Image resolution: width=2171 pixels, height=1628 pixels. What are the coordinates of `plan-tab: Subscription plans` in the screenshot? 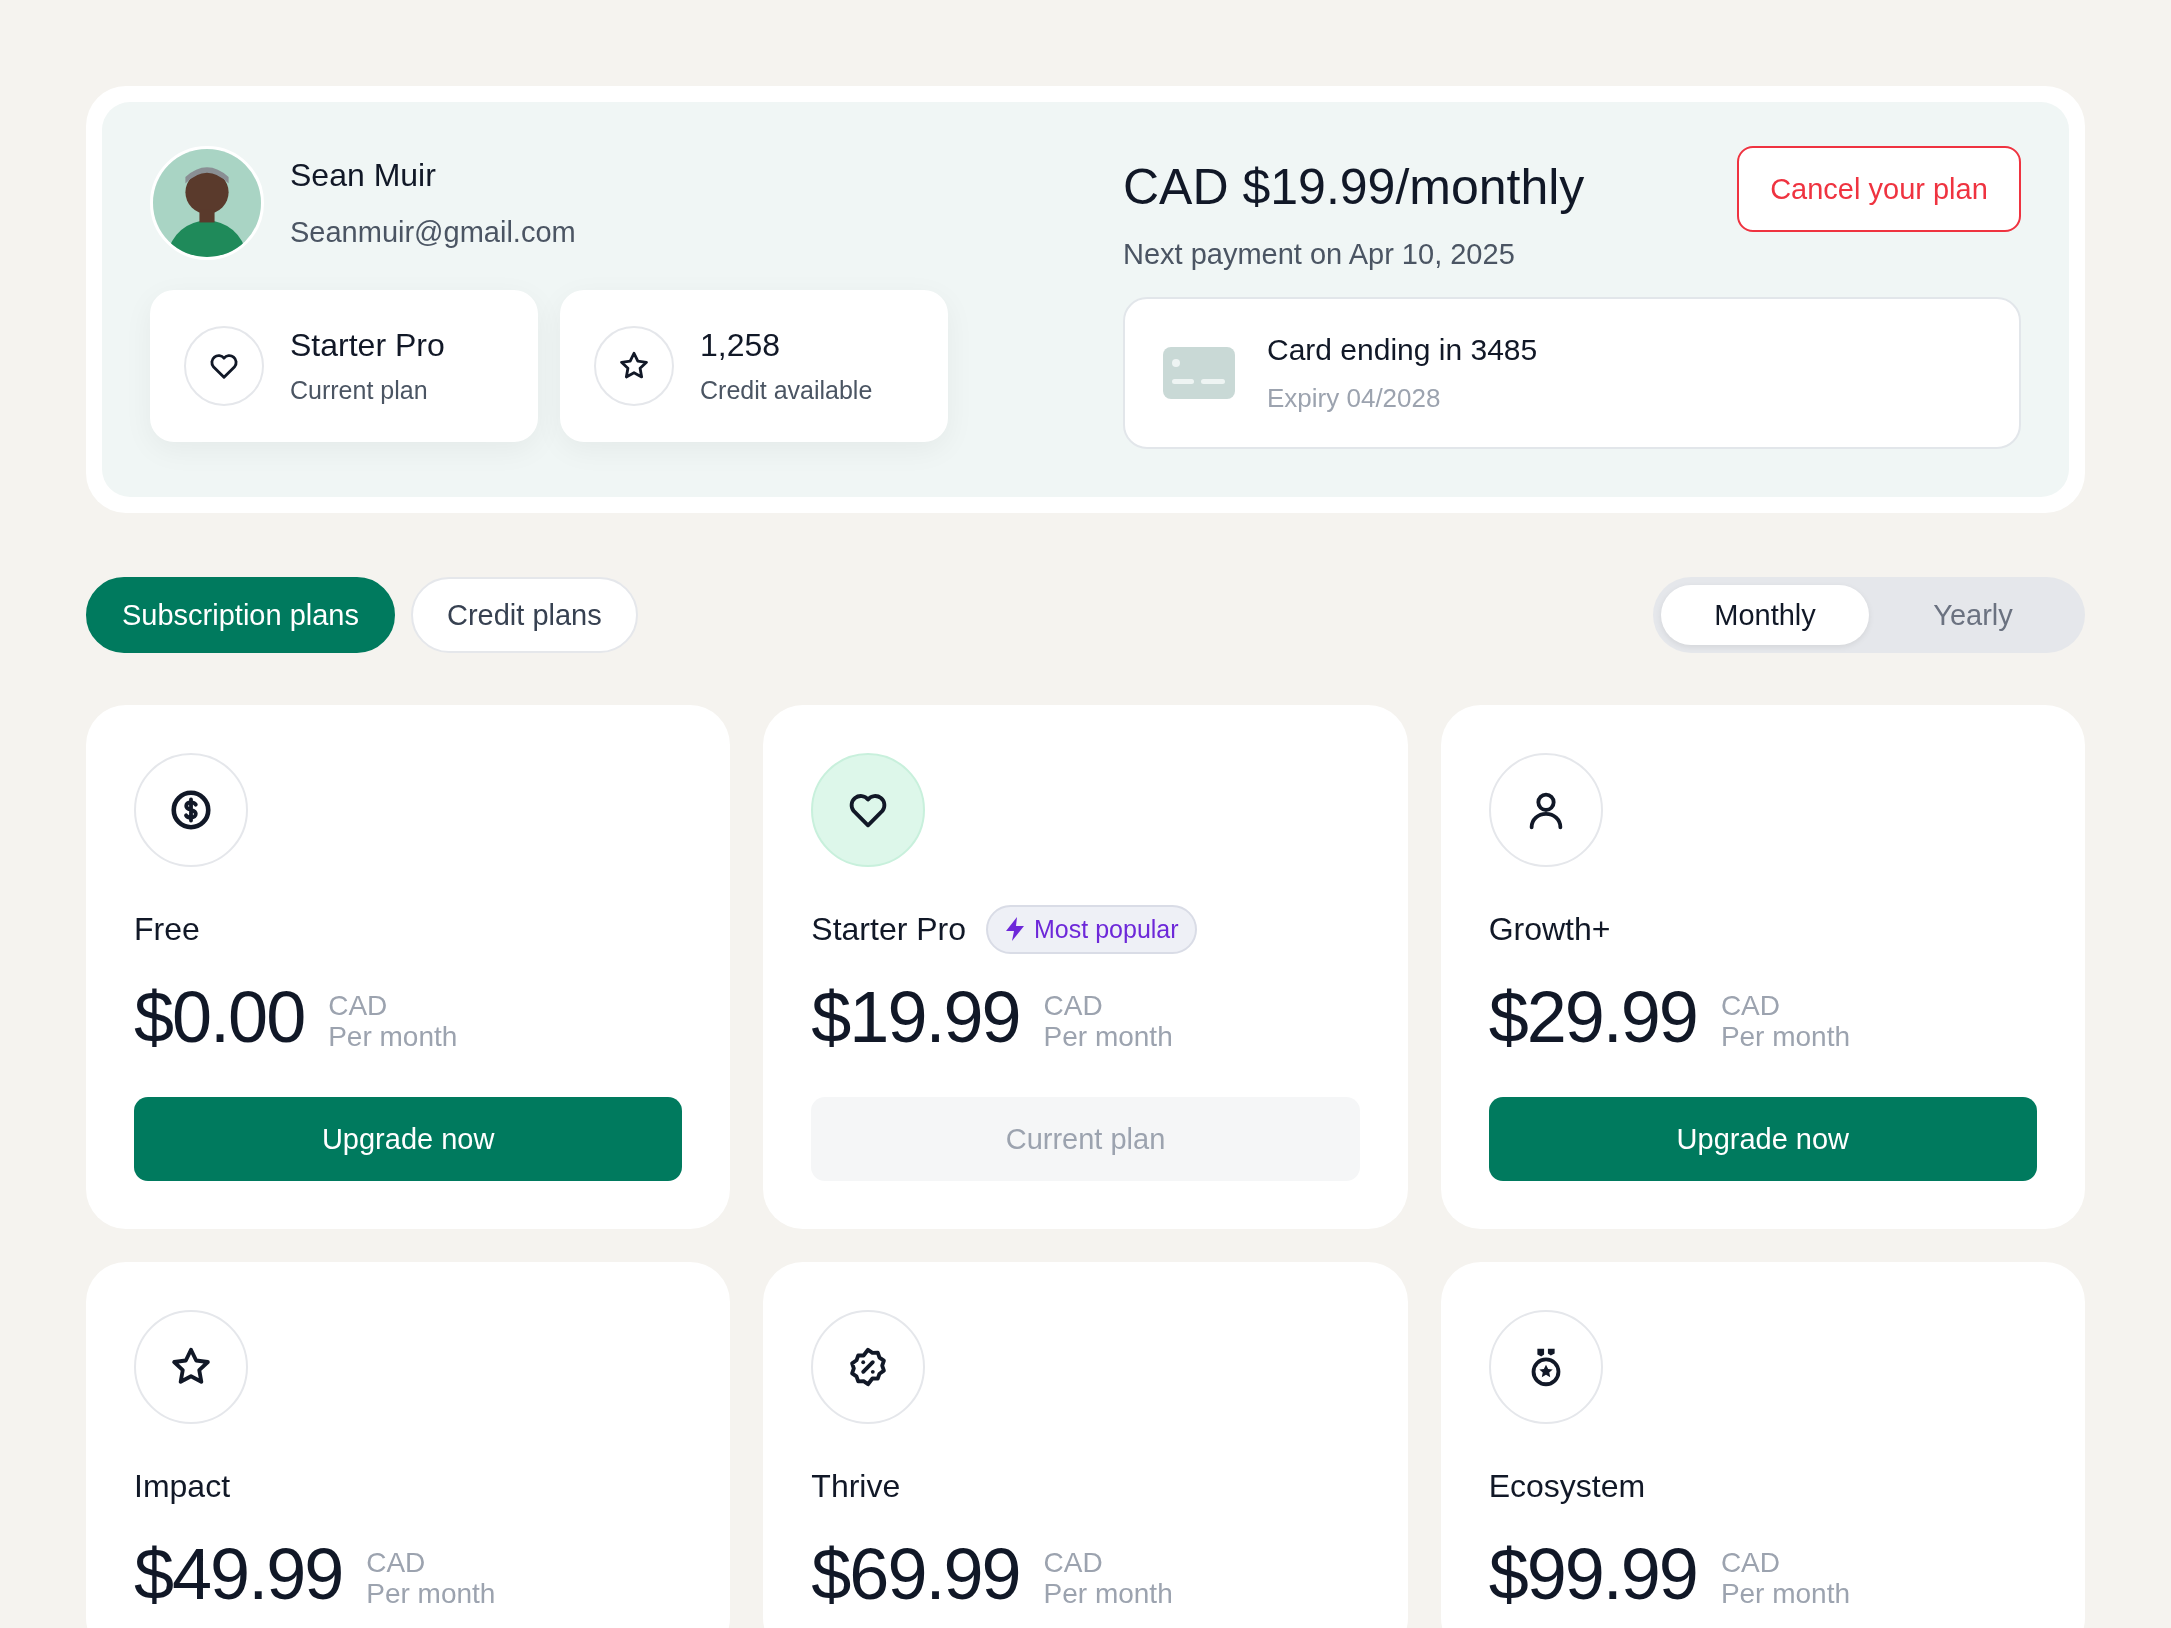 It's located at (240, 615).